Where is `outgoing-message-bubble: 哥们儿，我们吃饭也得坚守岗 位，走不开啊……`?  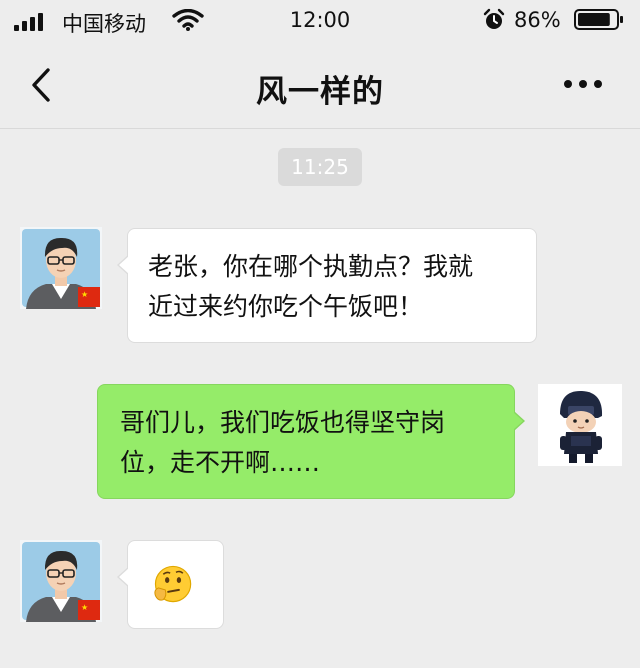 outgoing-message-bubble: 哥们儿，我们吃饭也得坚守岗 位，走不开啊…… is located at coordinates (311, 441).